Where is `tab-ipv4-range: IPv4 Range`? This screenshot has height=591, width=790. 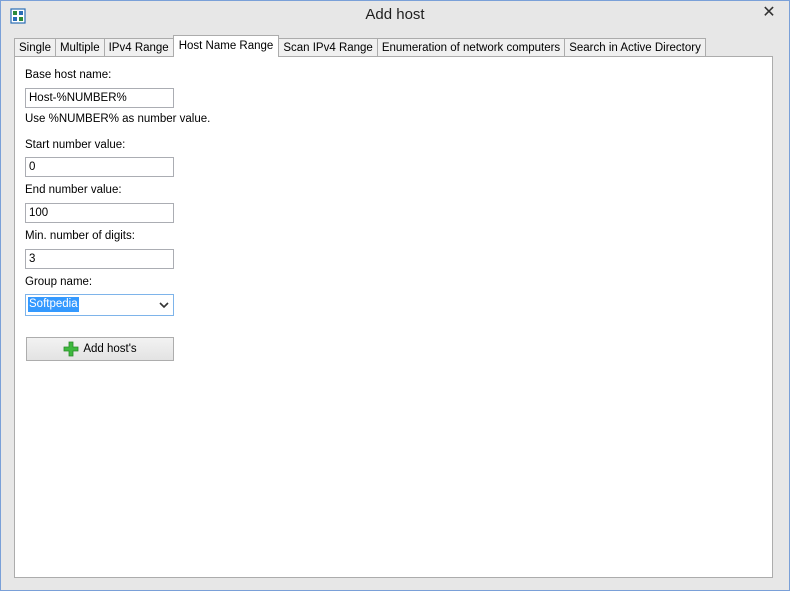 tab-ipv4-range: IPv4 Range is located at coordinates (138, 47).